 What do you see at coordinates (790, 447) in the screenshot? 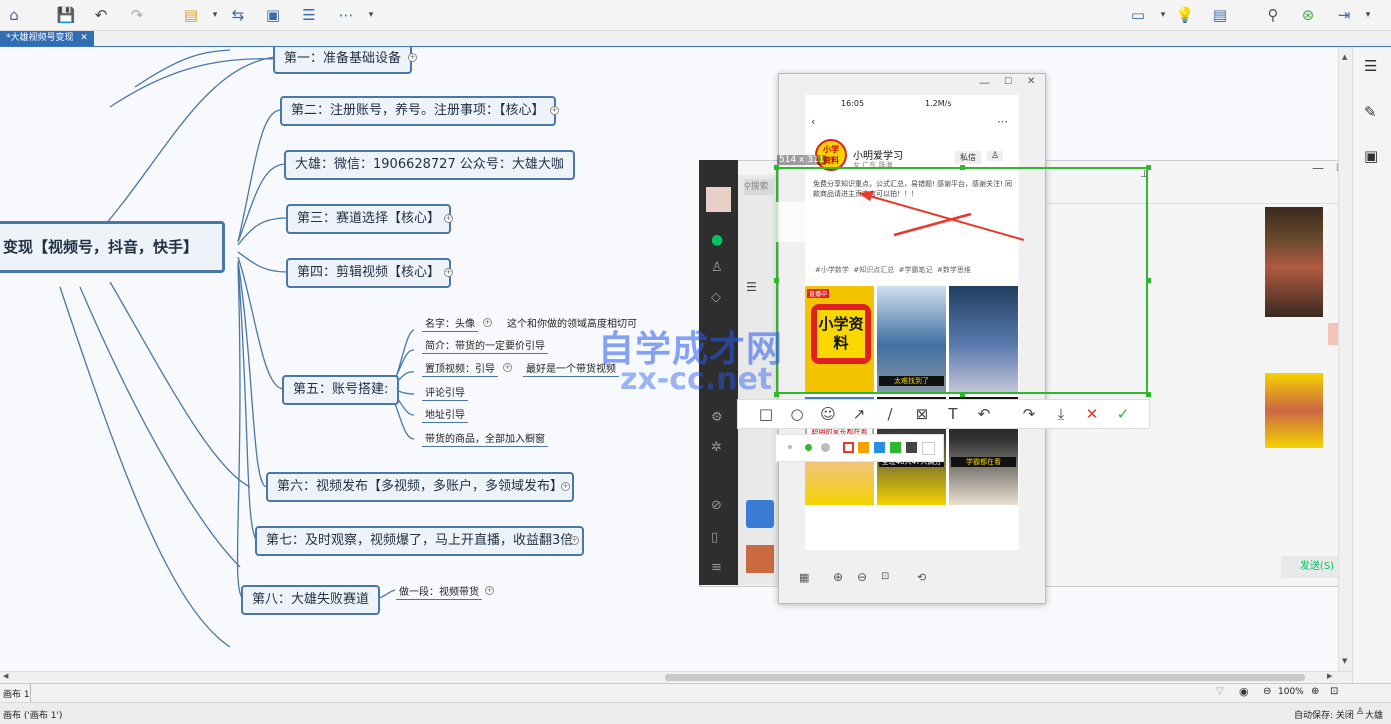
I see `size-small-dot` at bounding box center [790, 447].